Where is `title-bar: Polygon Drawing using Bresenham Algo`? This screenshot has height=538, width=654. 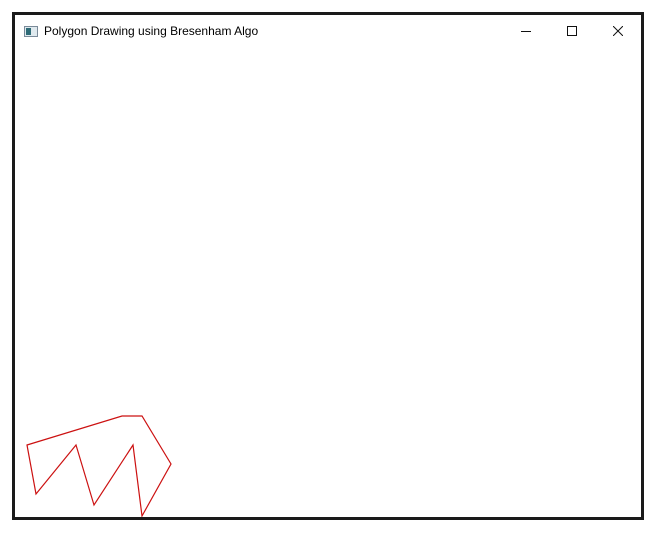
title-bar: Polygon Drawing using Bresenham Algo is located at coordinates (328, 31).